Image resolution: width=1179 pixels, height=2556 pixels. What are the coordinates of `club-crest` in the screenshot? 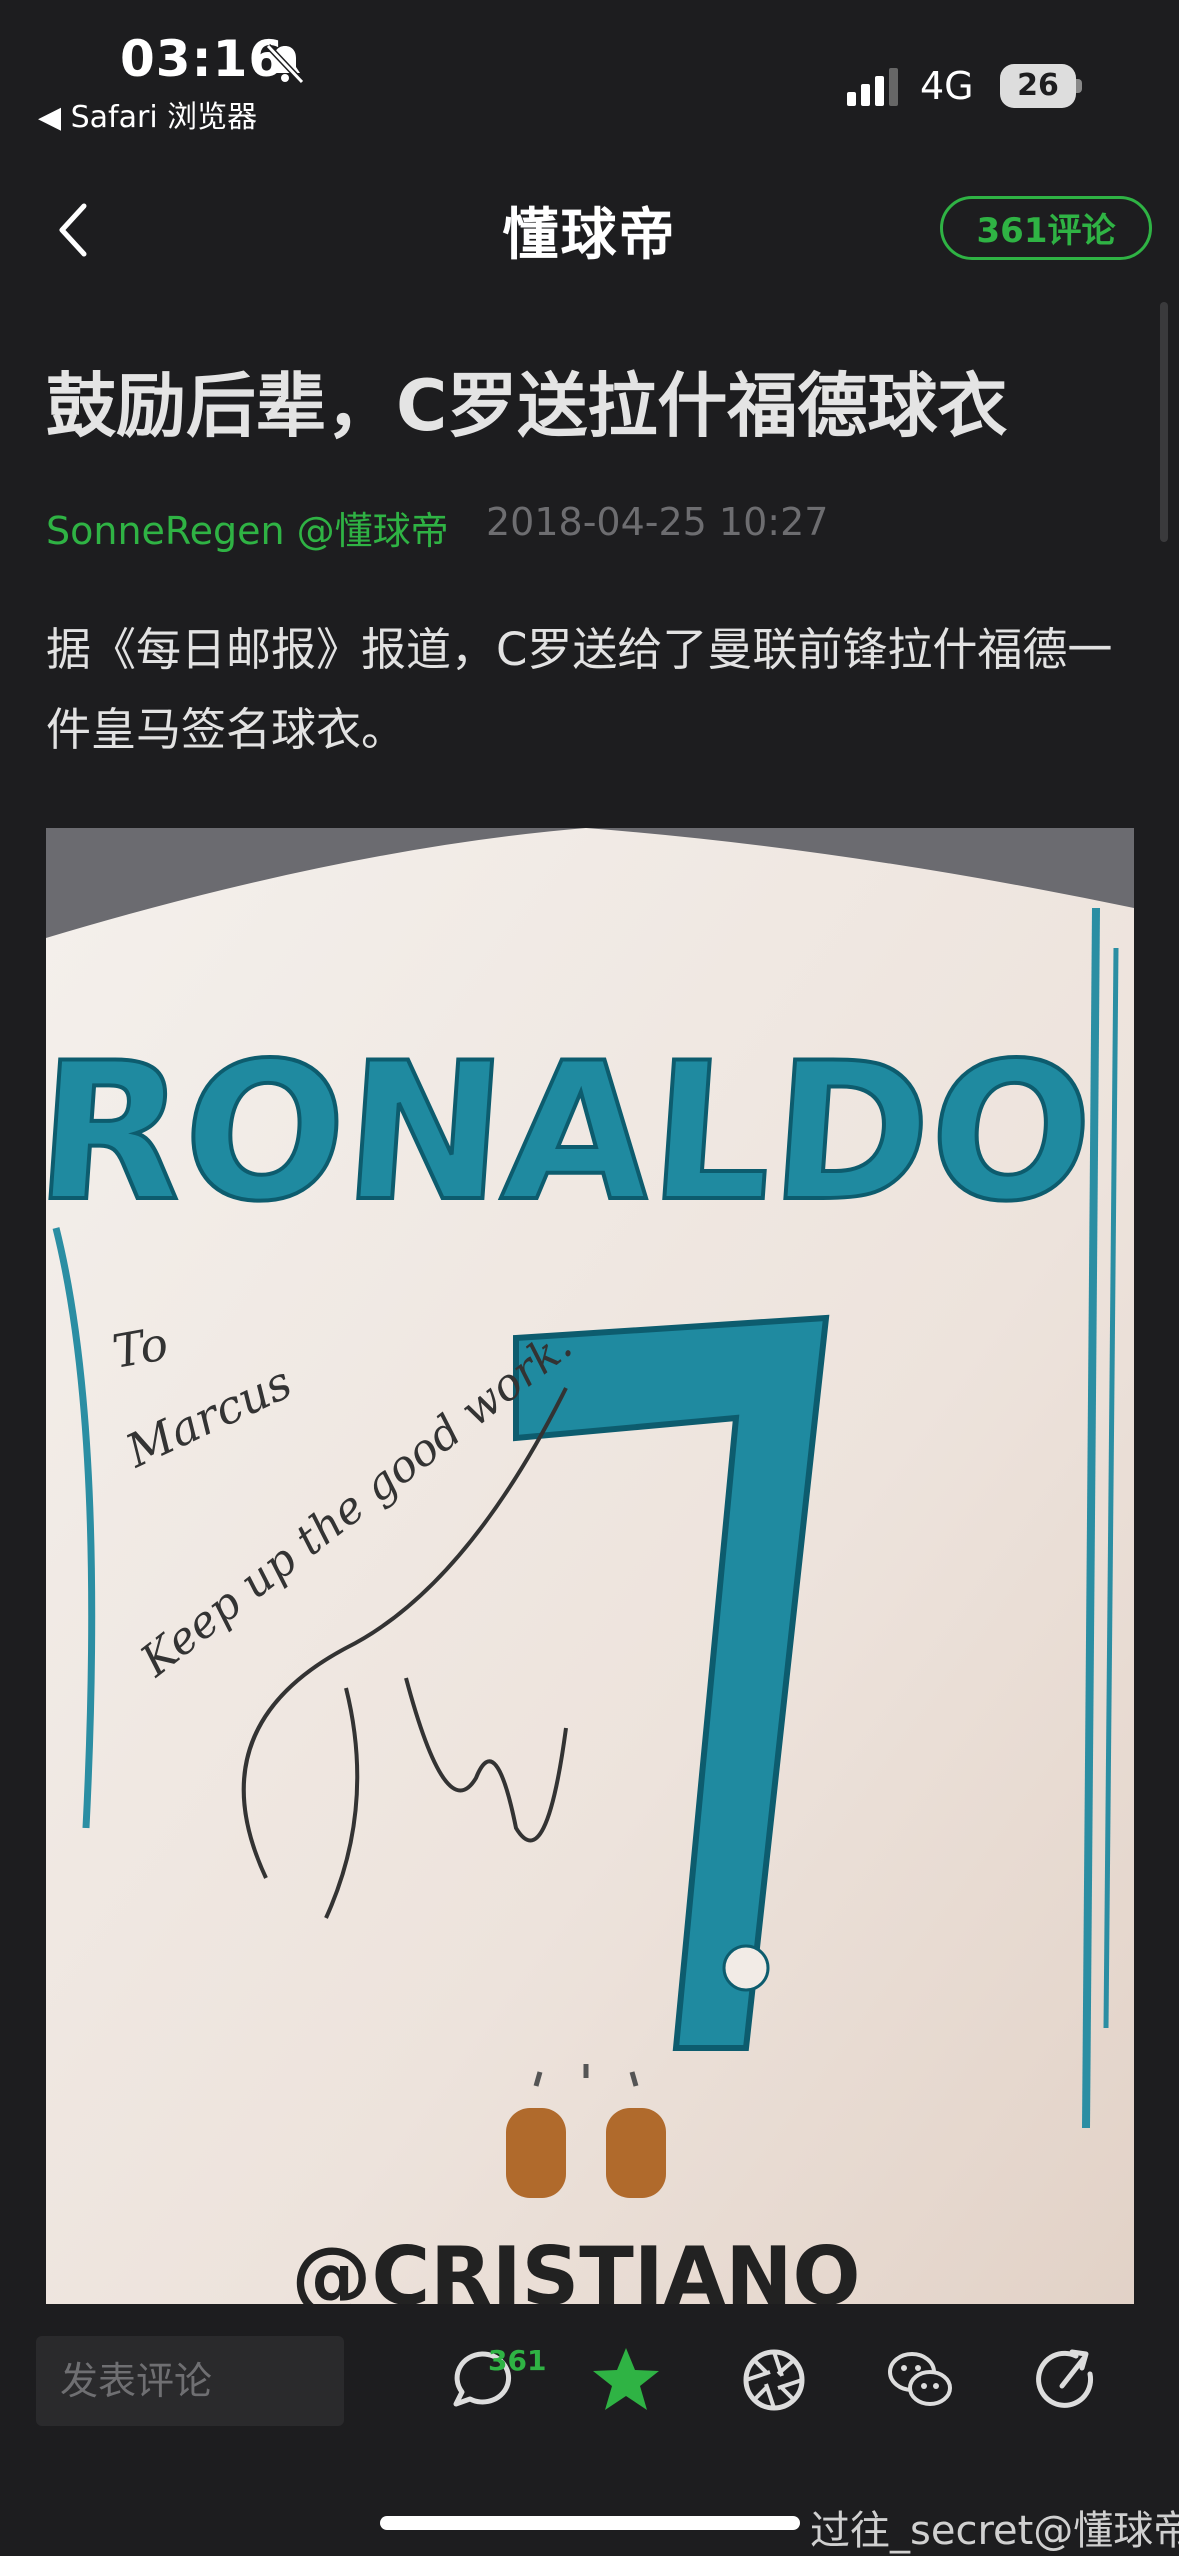 It's located at (746, 1968).